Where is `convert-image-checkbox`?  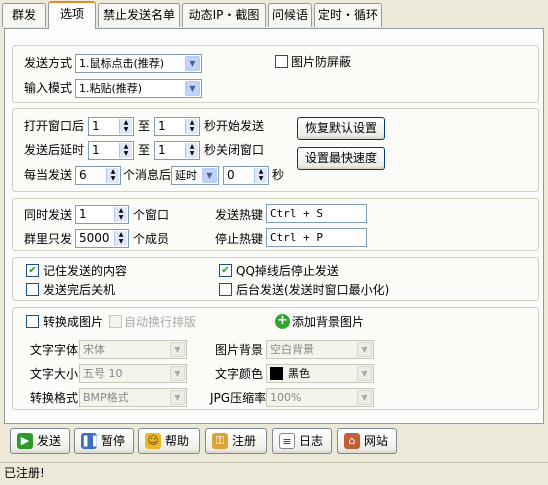 convert-image-checkbox is located at coordinates (32, 321).